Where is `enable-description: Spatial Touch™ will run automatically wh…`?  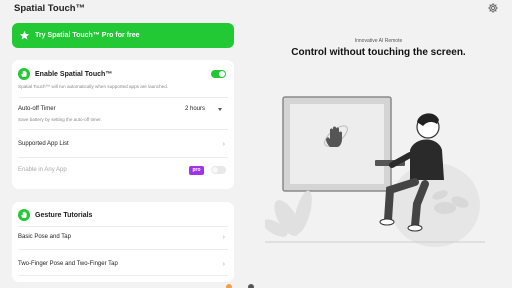 enable-description: Spatial Touch™ will run automatically wh… is located at coordinates (93, 86).